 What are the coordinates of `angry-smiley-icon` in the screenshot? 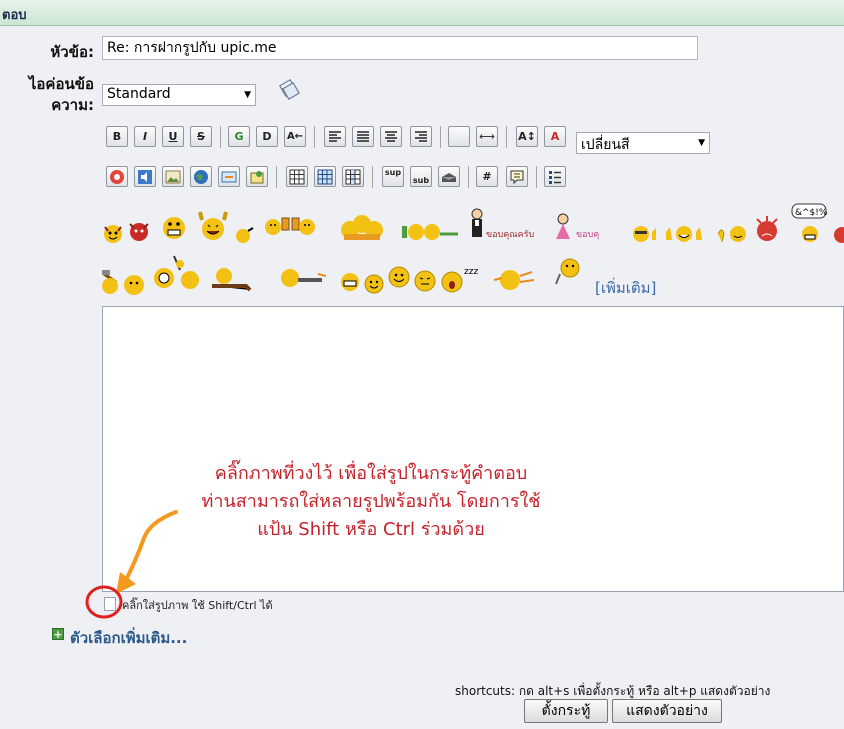 It's located at (767, 229).